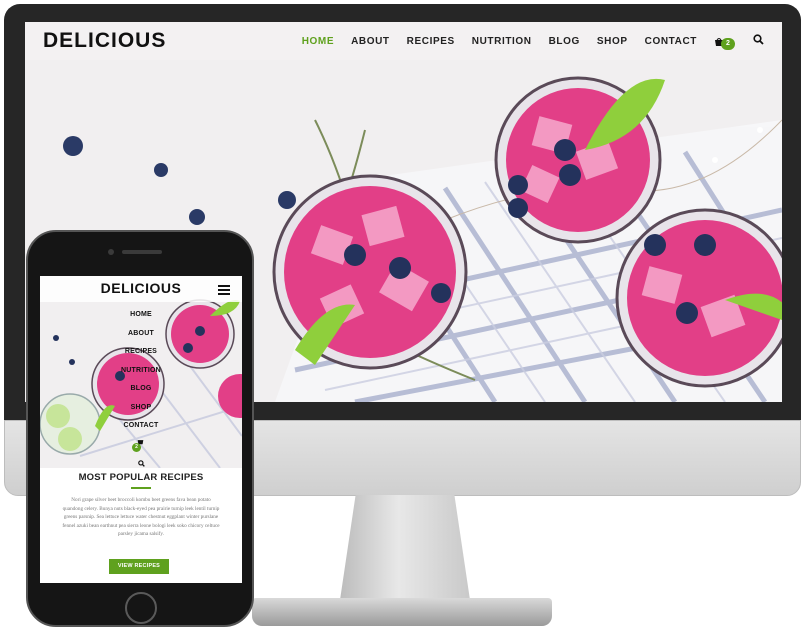 Image resolution: width=805 pixels, height=629 pixels. I want to click on mobile-nav-nutrition: NUTRITION, so click(141, 373).